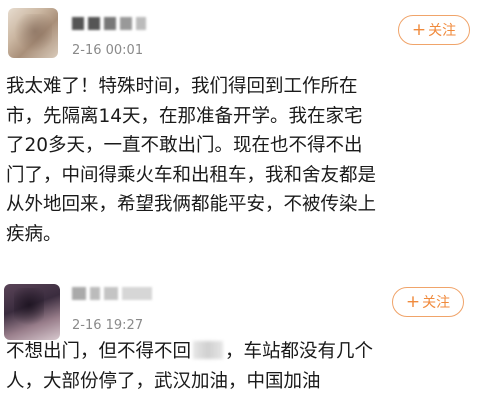 Image resolution: width=482 pixels, height=412 pixels. What do you see at coordinates (108, 50) in the screenshot?
I see `timestamp: 2-16 00:01` at bounding box center [108, 50].